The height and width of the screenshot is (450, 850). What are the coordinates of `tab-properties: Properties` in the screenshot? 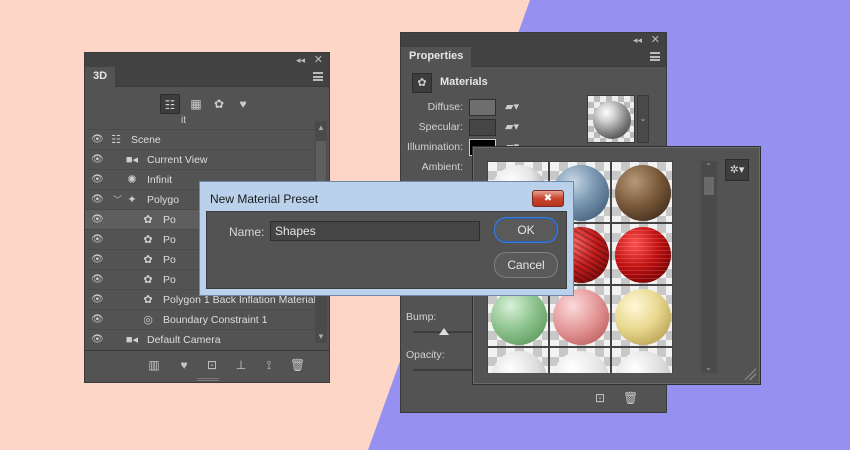 It's located at (436, 57).